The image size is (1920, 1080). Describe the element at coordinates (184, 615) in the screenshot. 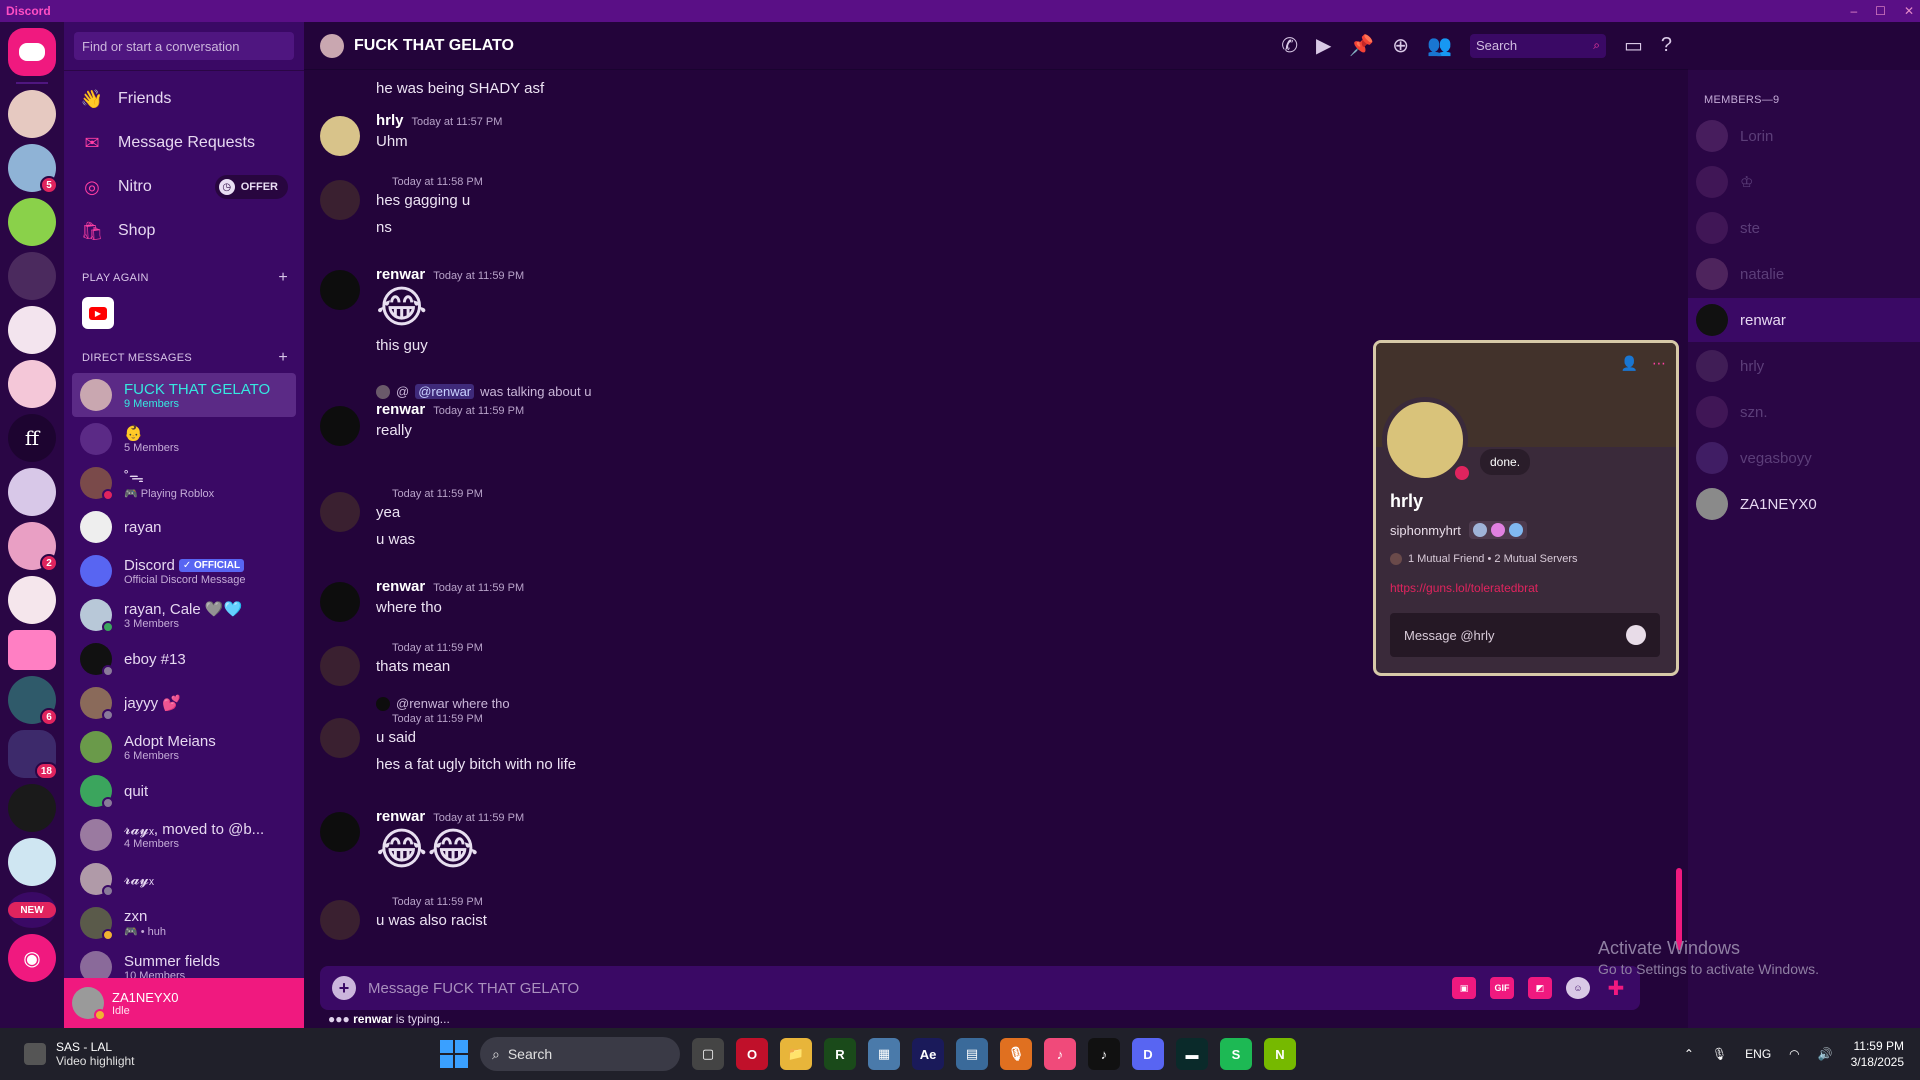

I see `dm-item: rayan, Cale 🩶🩵 3 Members` at that location.